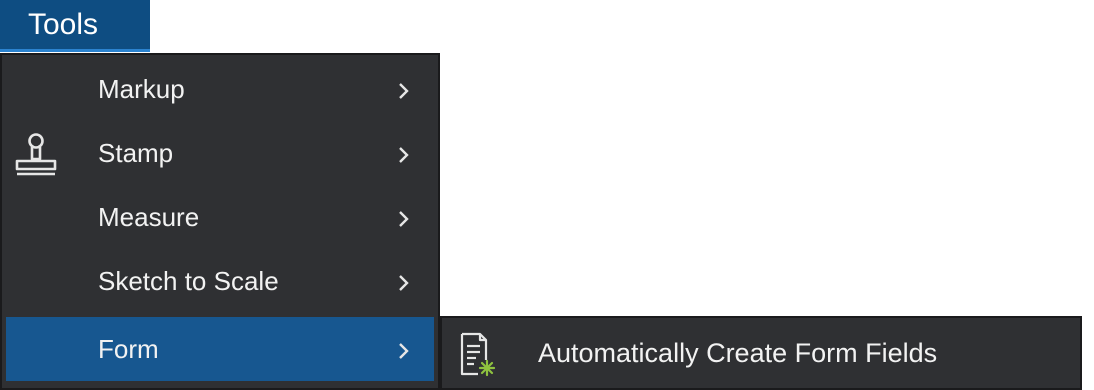 This screenshot has height=390, width=1094. What do you see at coordinates (141, 89) in the screenshot?
I see `menu-item-label: Markup` at bounding box center [141, 89].